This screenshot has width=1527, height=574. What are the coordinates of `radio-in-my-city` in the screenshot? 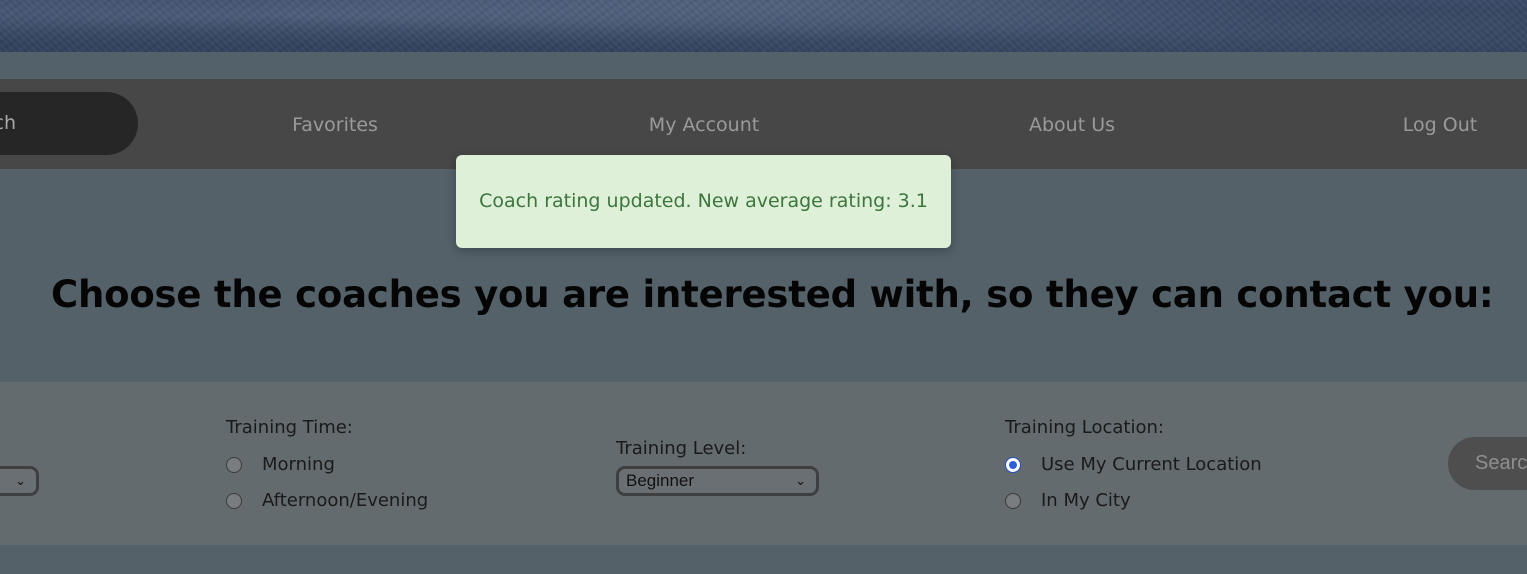 It's located at (1013, 500).